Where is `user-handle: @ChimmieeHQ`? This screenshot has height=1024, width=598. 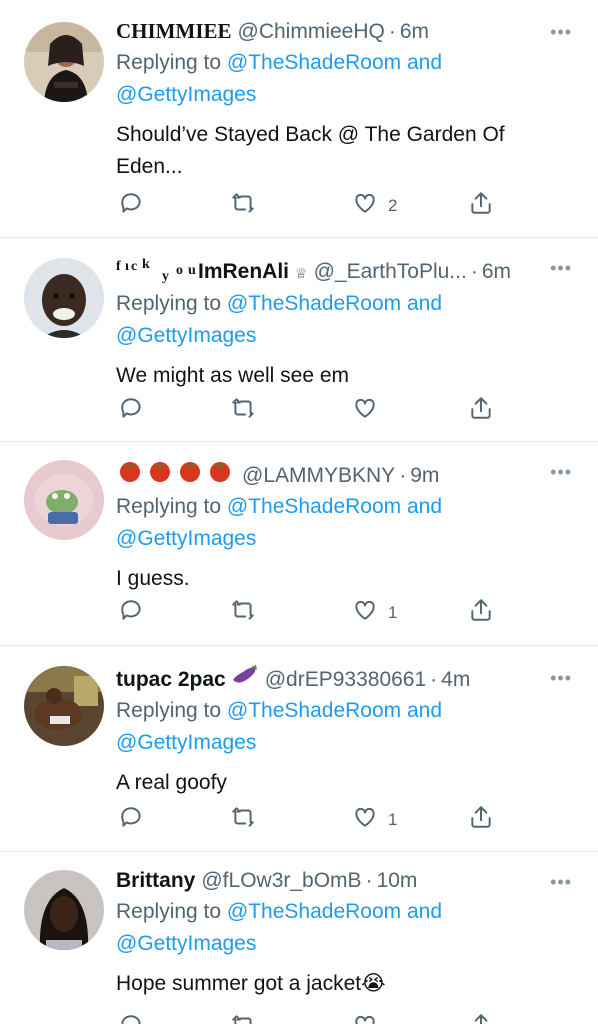 user-handle: @ChimmieeHQ is located at coordinates (311, 32).